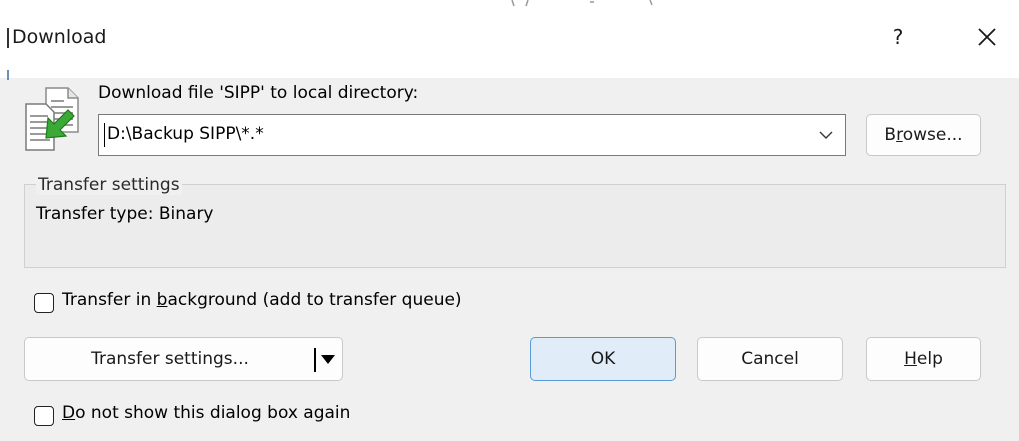 This screenshot has width=1019, height=441. Describe the element at coordinates (258, 93) in the screenshot. I see `download-label: Download file 'SIPP' to local directory:` at that location.